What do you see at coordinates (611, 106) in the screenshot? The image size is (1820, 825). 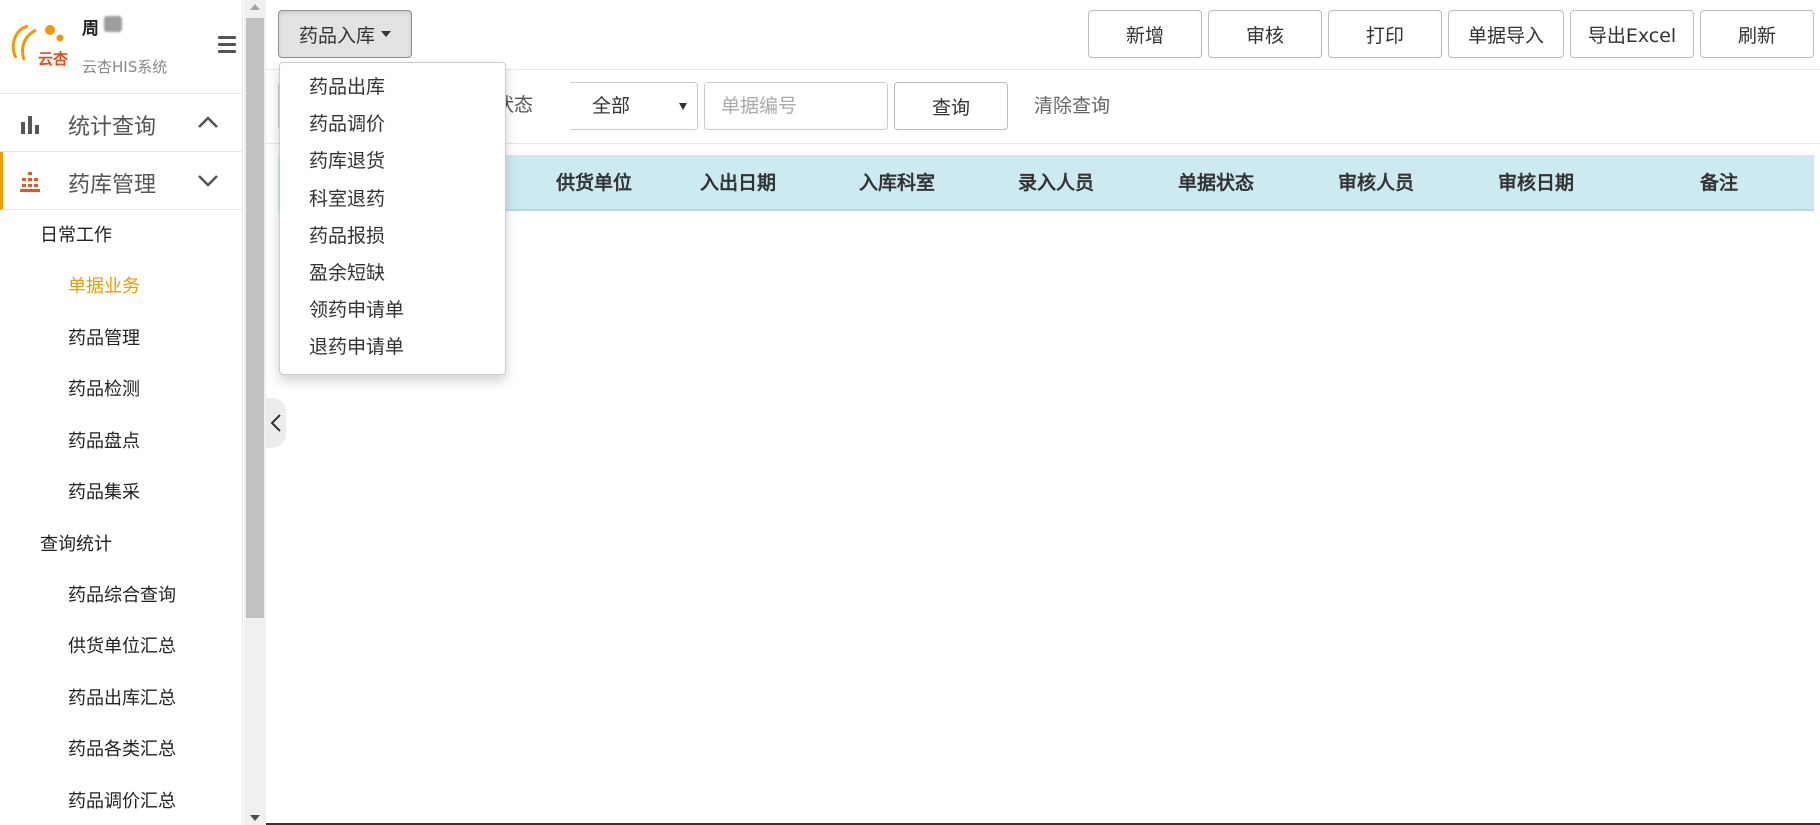 I see `status-select-value: 全部` at bounding box center [611, 106].